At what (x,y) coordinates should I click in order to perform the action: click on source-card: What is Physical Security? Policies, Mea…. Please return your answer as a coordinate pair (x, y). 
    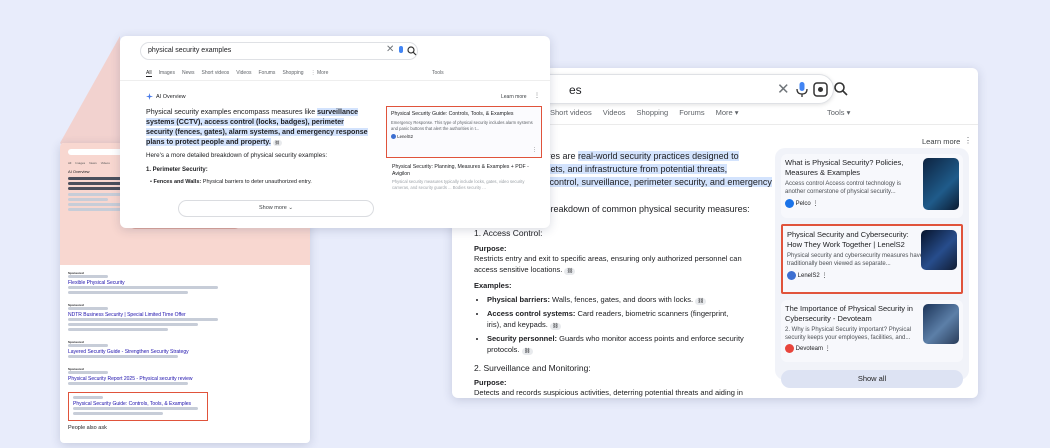
    Looking at the image, I should click on (872, 186).